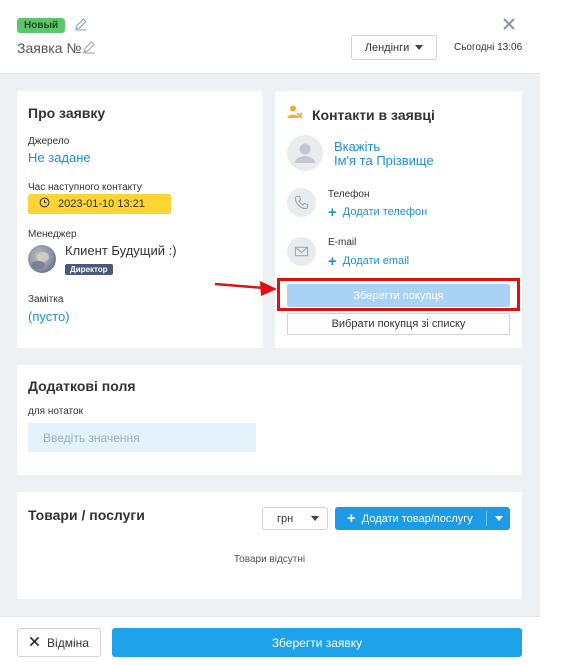 Image resolution: width=563 pixels, height=666 pixels. What do you see at coordinates (82, 386) in the screenshot?
I see `extra-fields-title: Додаткові поля` at bounding box center [82, 386].